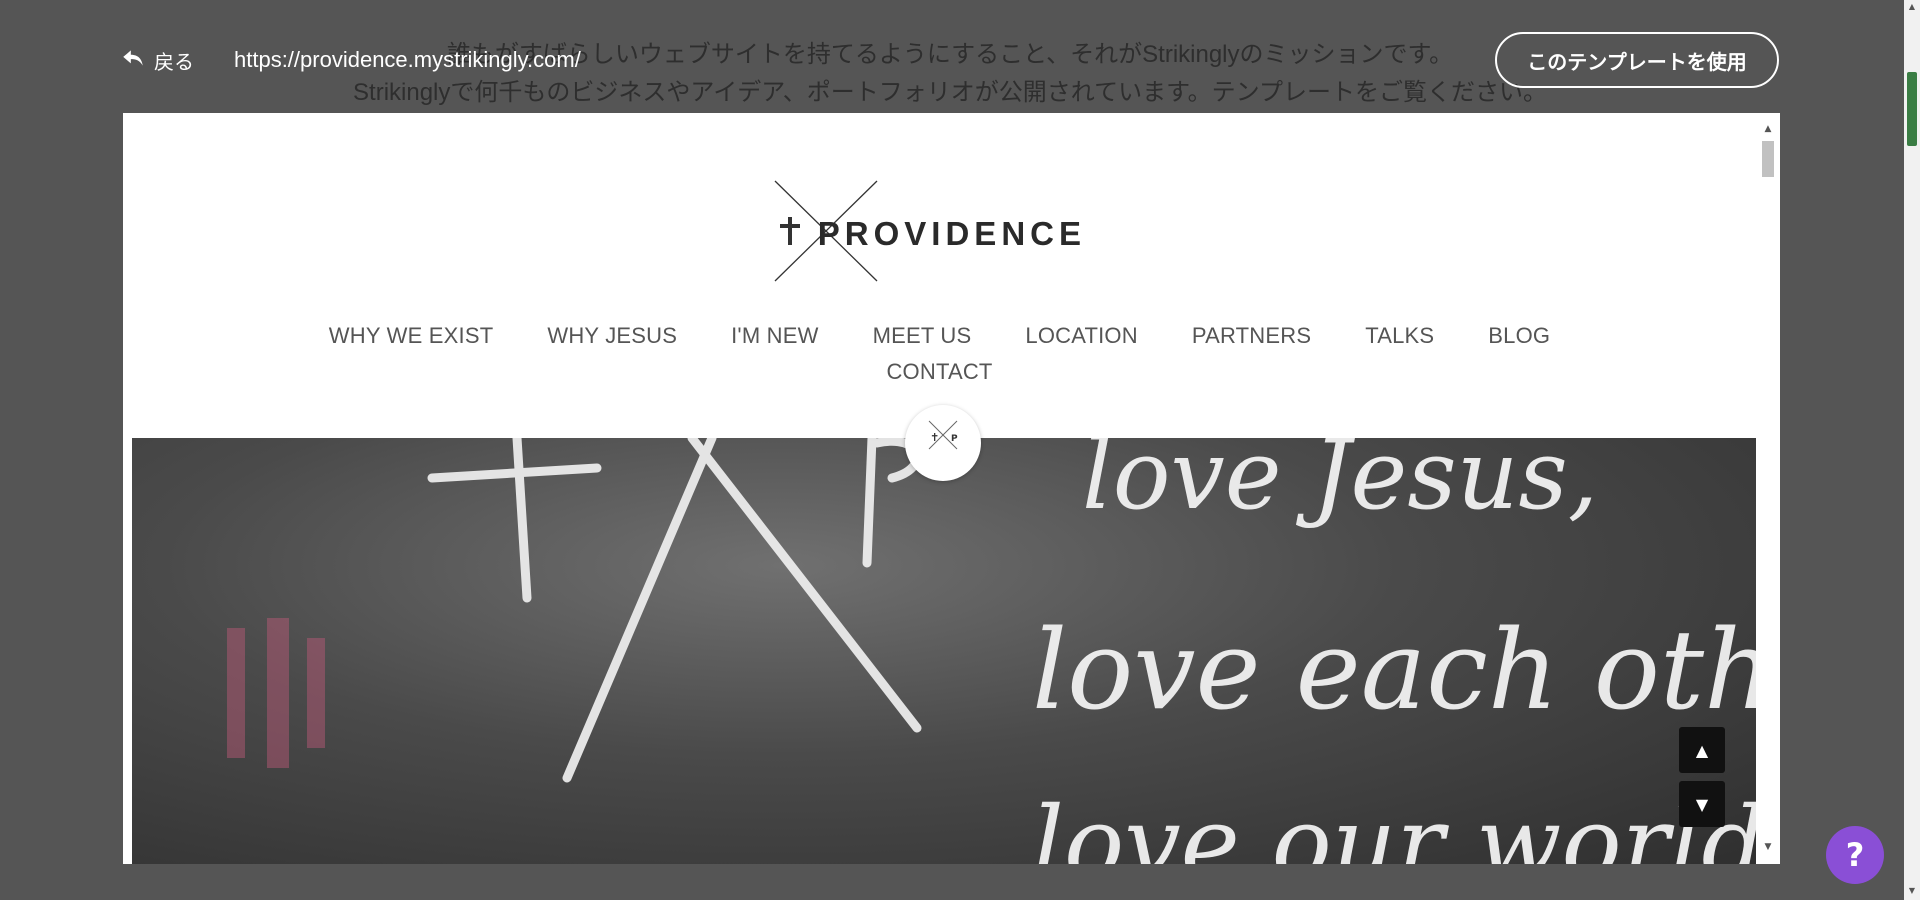 This screenshot has height=900, width=1920. Describe the element at coordinates (407, 59) in the screenshot. I see `preview-url: https://providence.mystrikingly.com/` at that location.